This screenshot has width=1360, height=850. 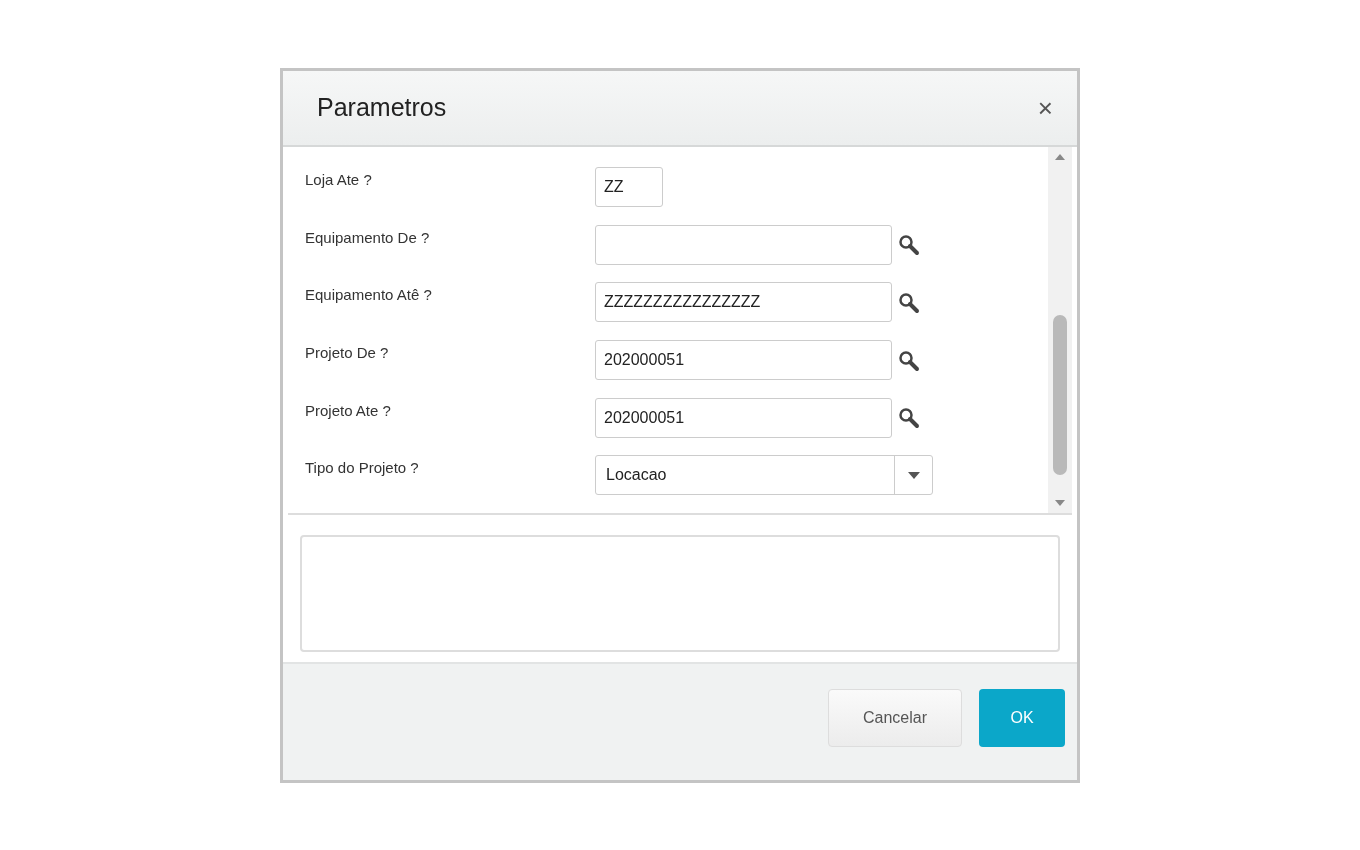 What do you see at coordinates (362, 468) in the screenshot?
I see `field-label: Tipo do Projeto ?` at bounding box center [362, 468].